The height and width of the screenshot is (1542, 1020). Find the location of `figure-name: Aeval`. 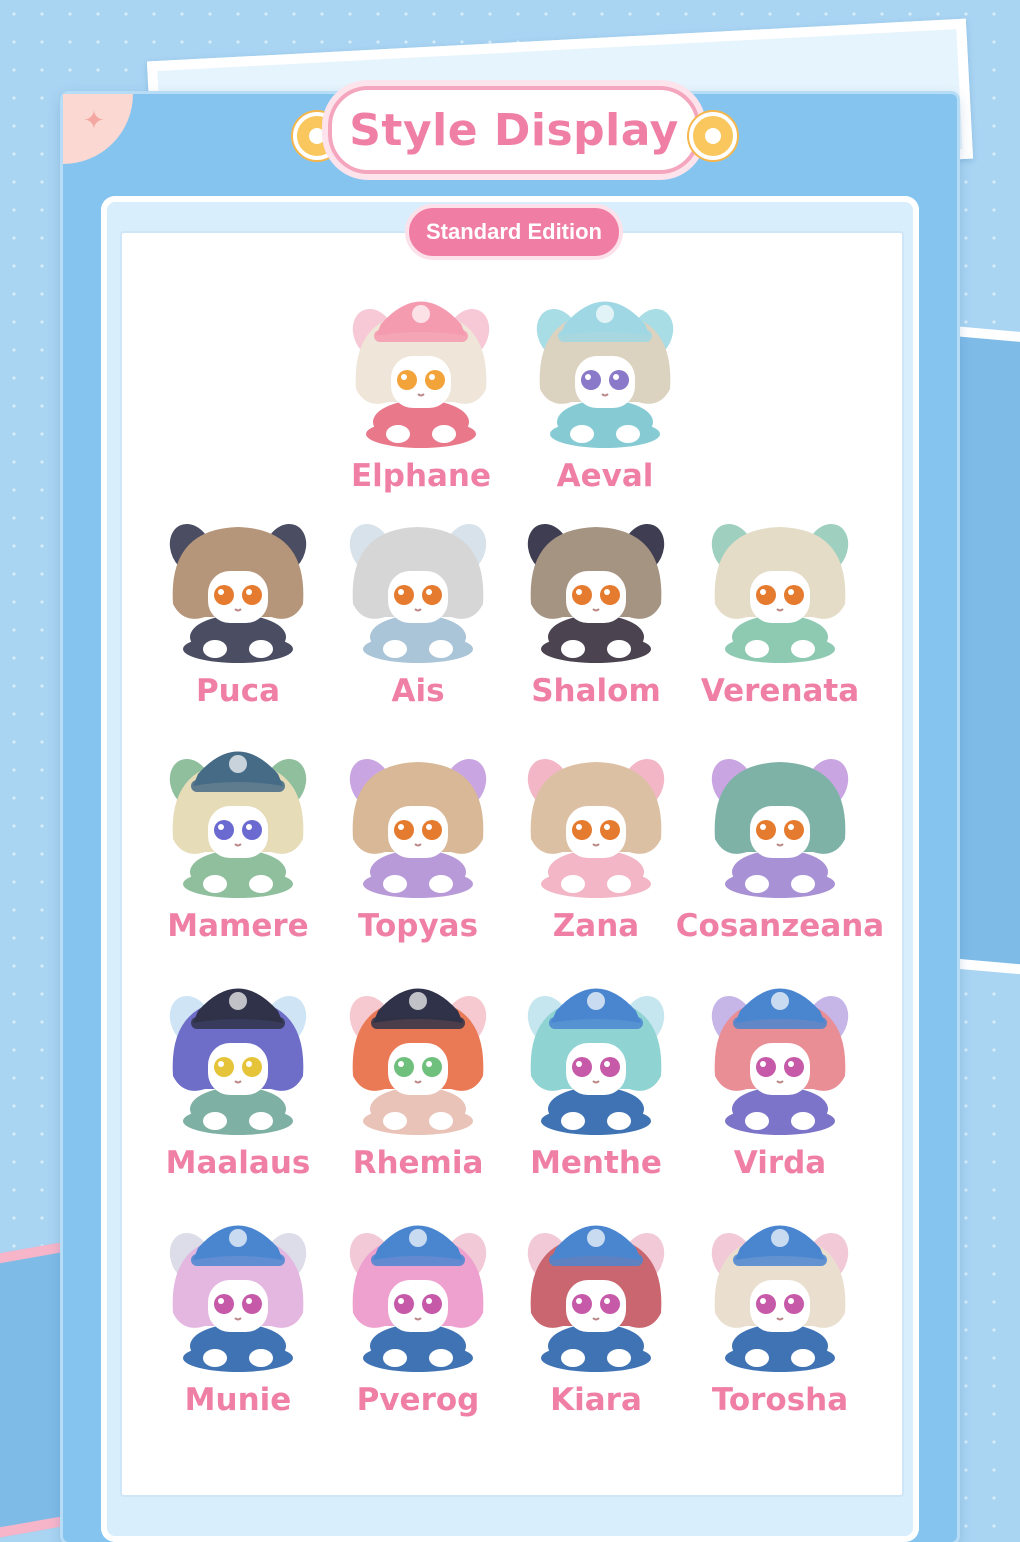

figure-name: Aeval is located at coordinates (605, 476).